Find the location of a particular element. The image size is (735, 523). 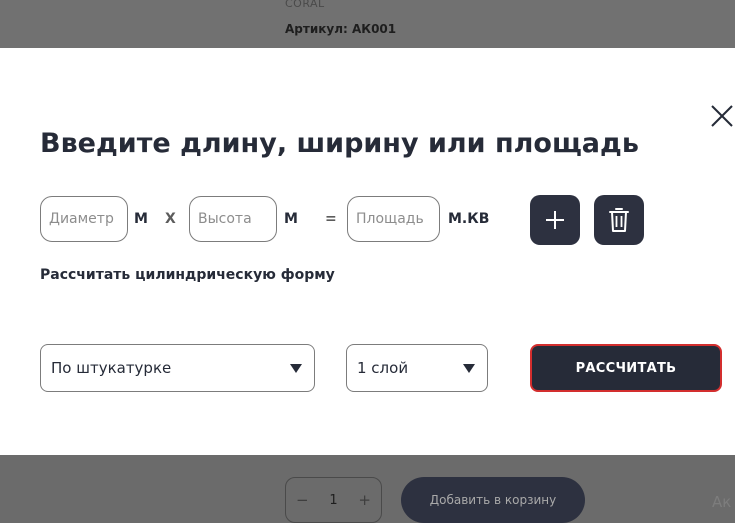

close-button is located at coordinates (722, 116).